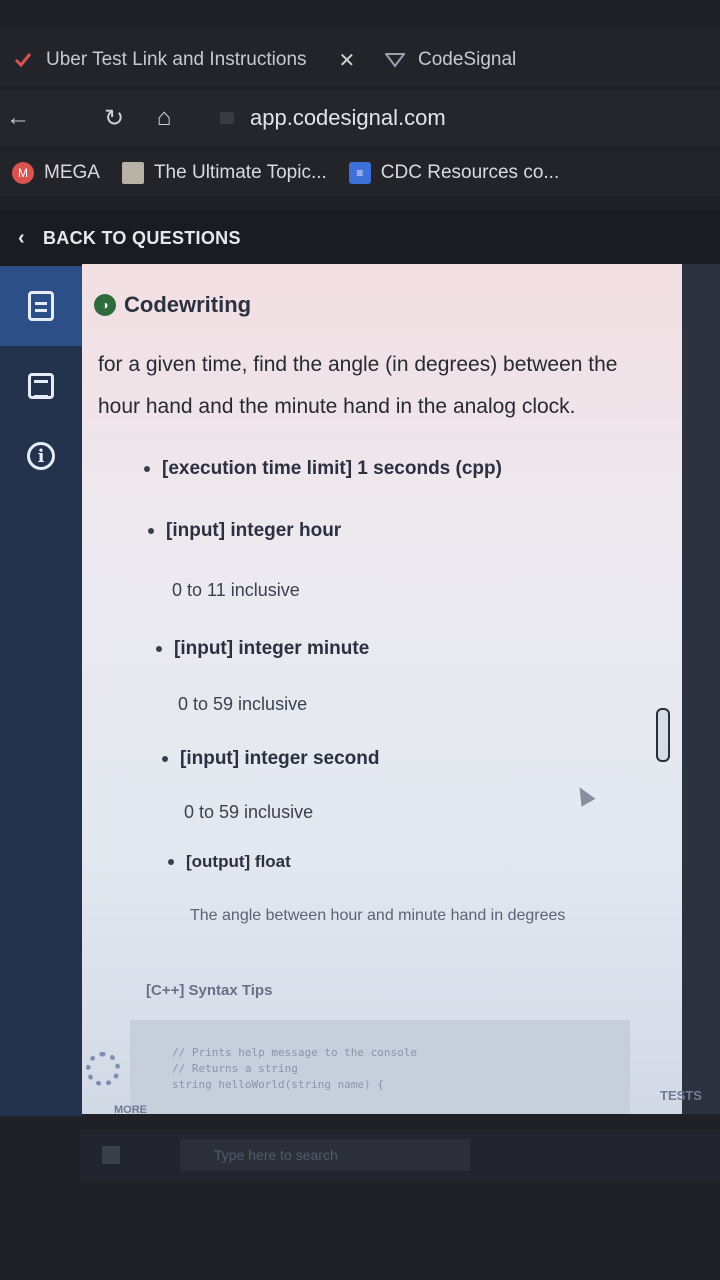  I want to click on spec-item: [input] integer second, so click(271, 759).